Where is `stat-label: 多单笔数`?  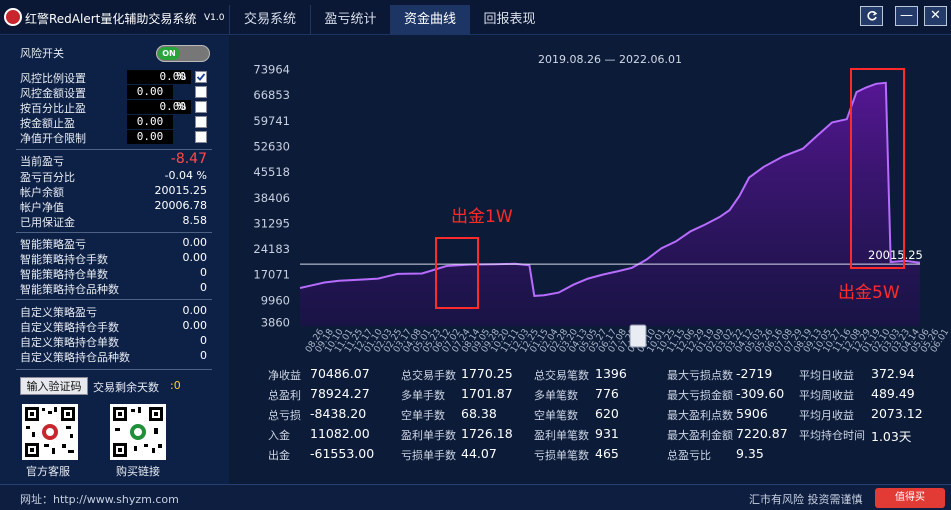
stat-label: 多单笔数 is located at coordinates (556, 395).